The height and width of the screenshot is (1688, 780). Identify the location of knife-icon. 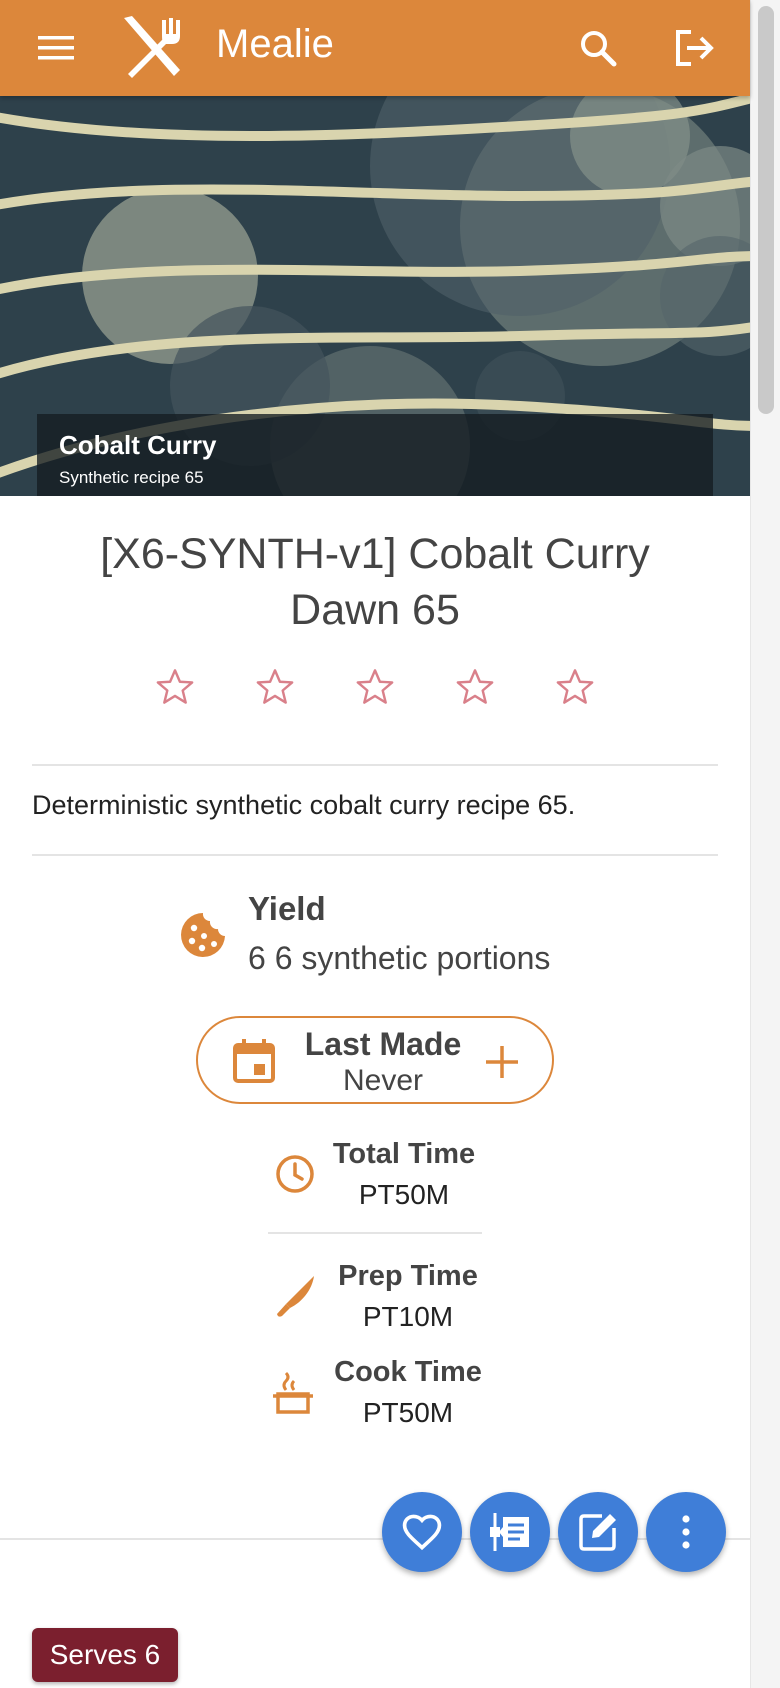
(295, 1296).